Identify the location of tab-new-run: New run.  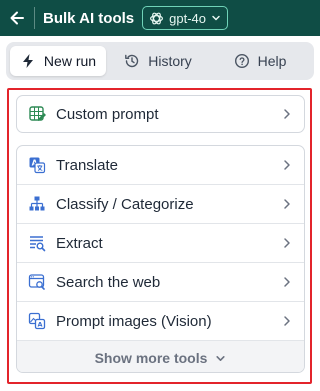
(58, 61).